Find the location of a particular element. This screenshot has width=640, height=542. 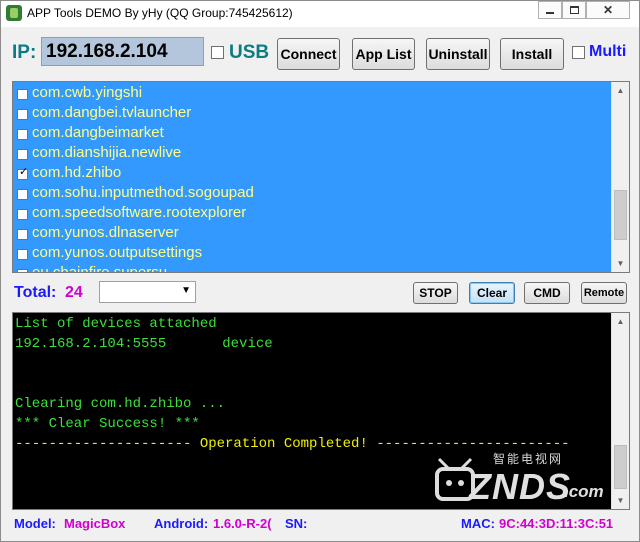

console-device-ip: 192.168.2.104:5555 is located at coordinates (91, 344).